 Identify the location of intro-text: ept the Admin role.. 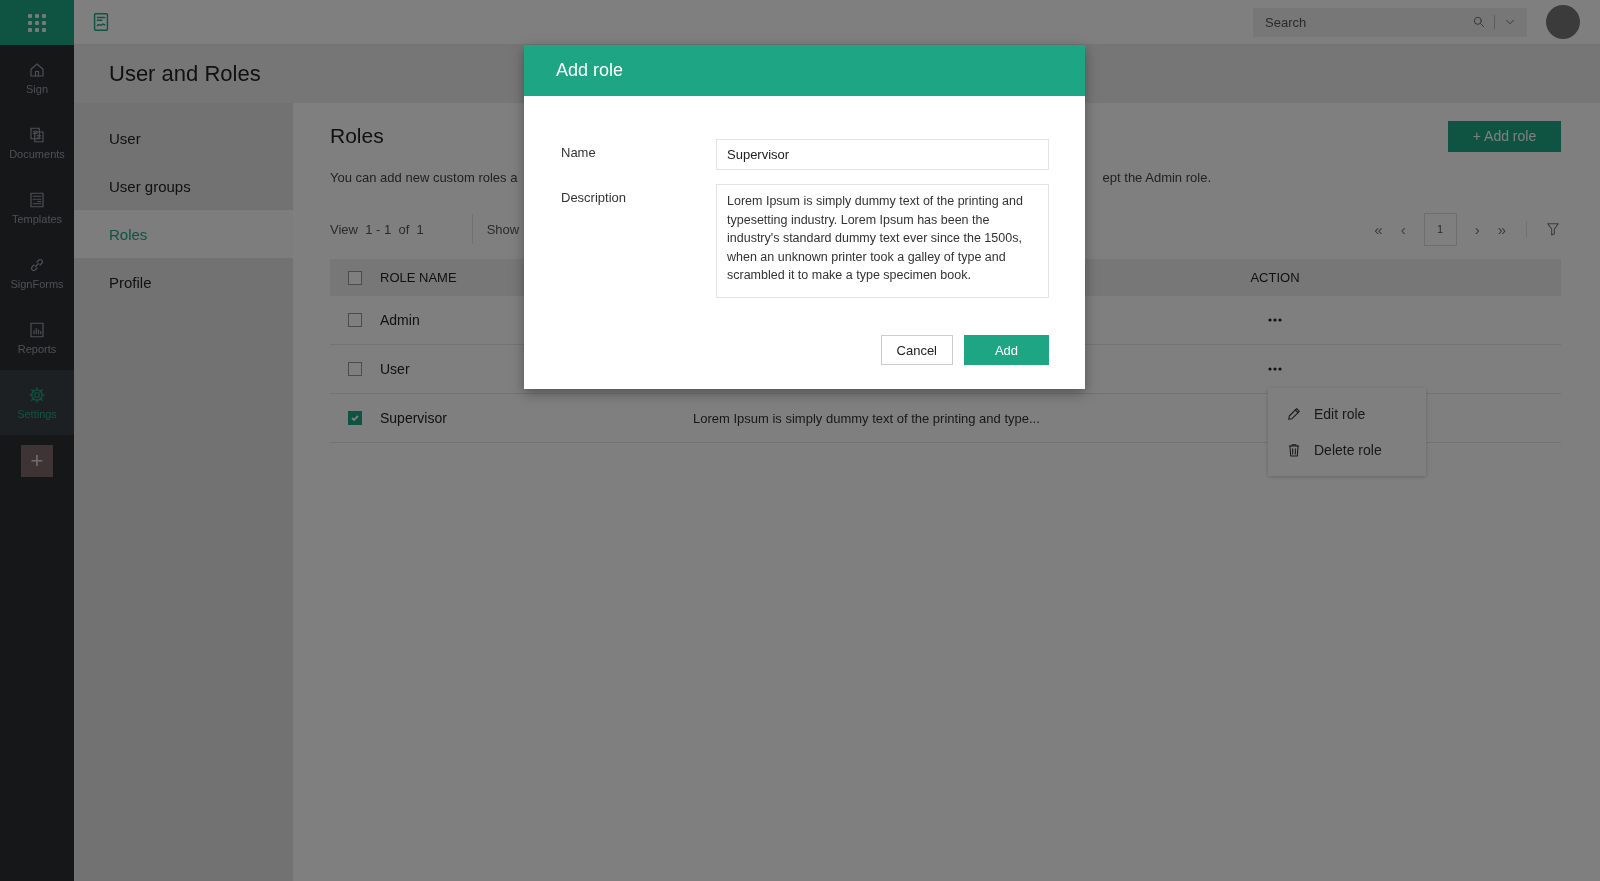
(1156, 177).